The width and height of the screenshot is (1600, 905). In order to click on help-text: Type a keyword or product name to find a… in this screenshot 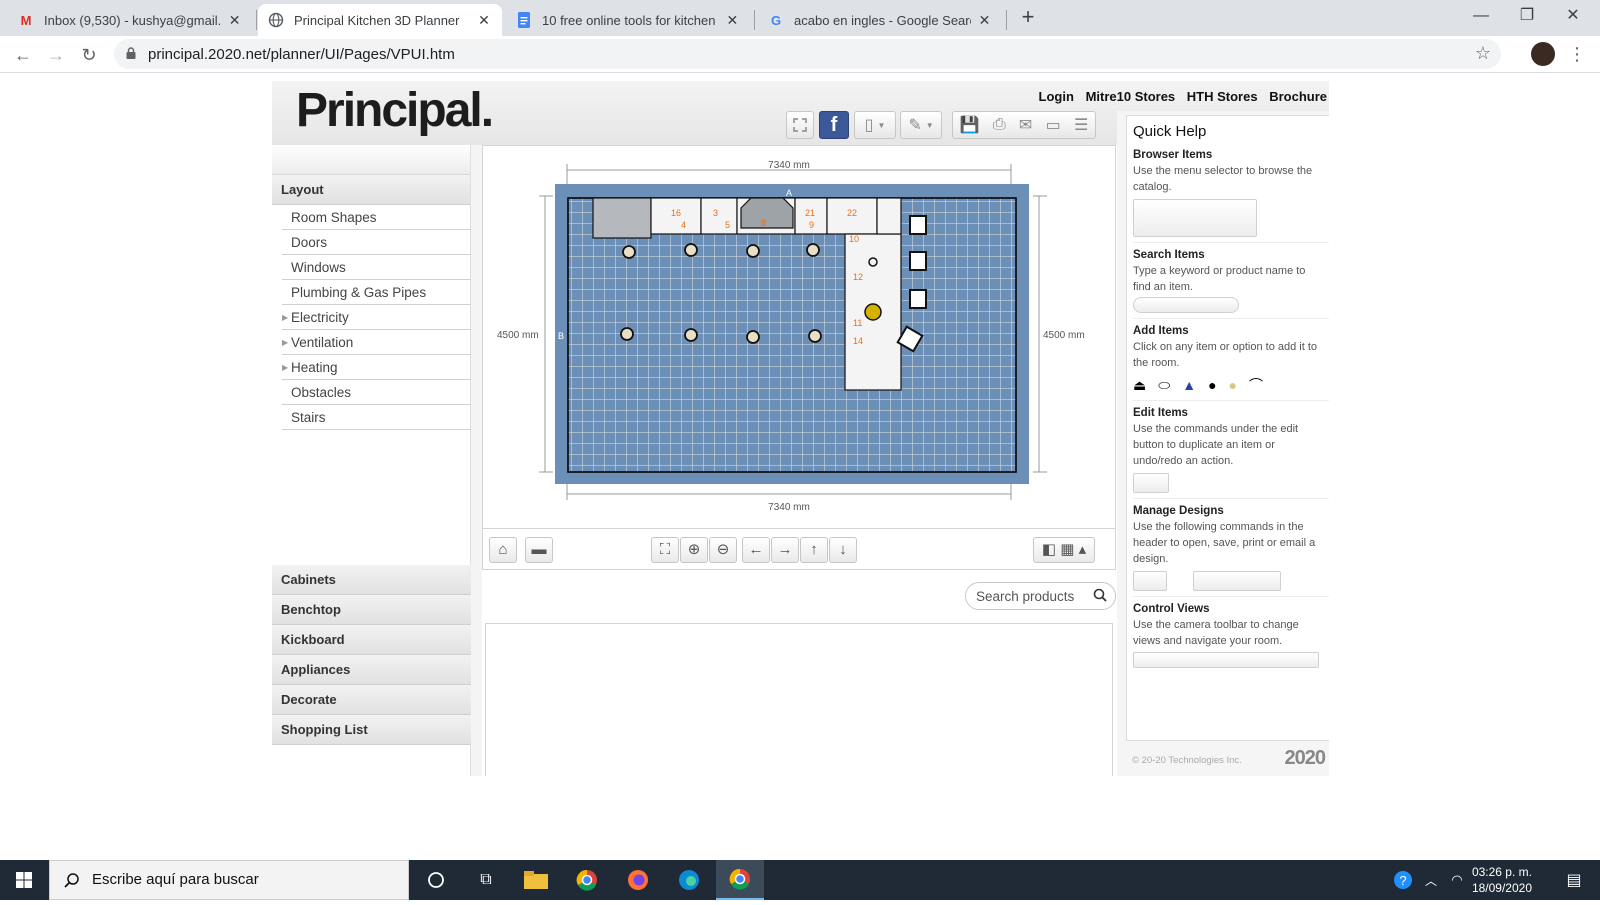, I will do `click(1219, 279)`.